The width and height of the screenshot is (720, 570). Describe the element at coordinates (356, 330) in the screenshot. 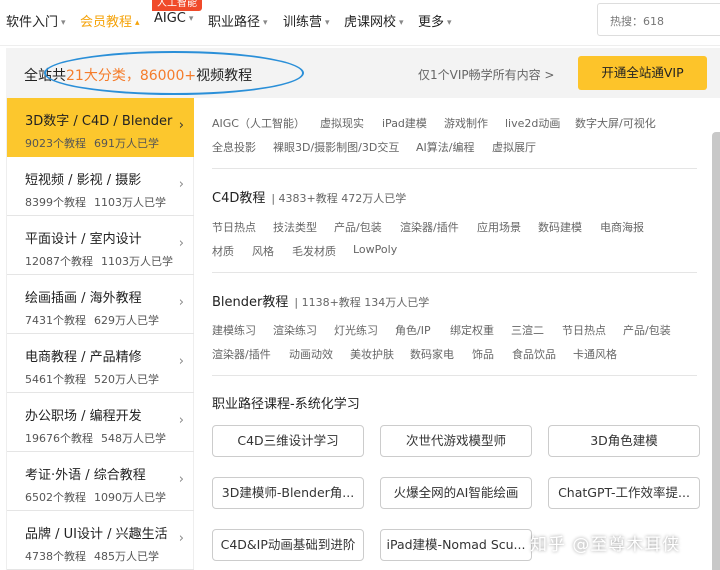

I see `tag-link: 灯光练习` at that location.